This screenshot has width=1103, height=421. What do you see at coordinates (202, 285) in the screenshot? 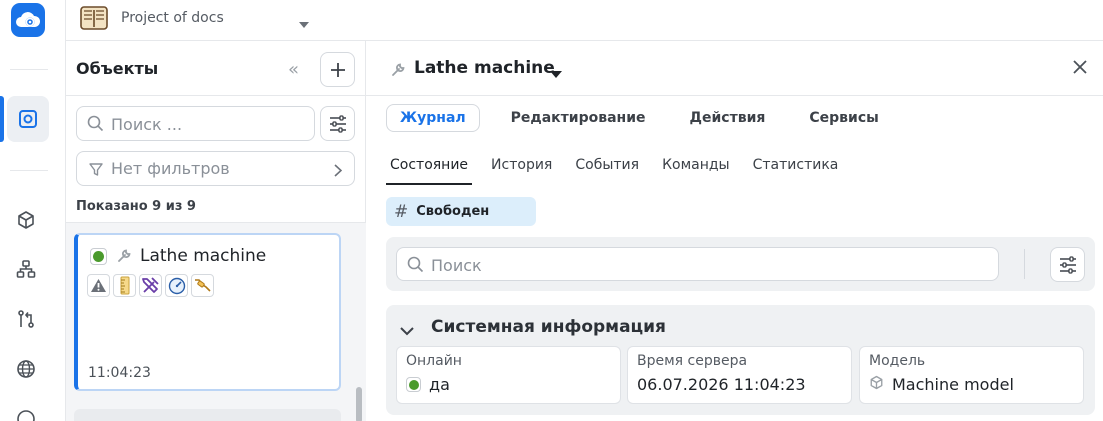
I see `plug-icon` at bounding box center [202, 285].